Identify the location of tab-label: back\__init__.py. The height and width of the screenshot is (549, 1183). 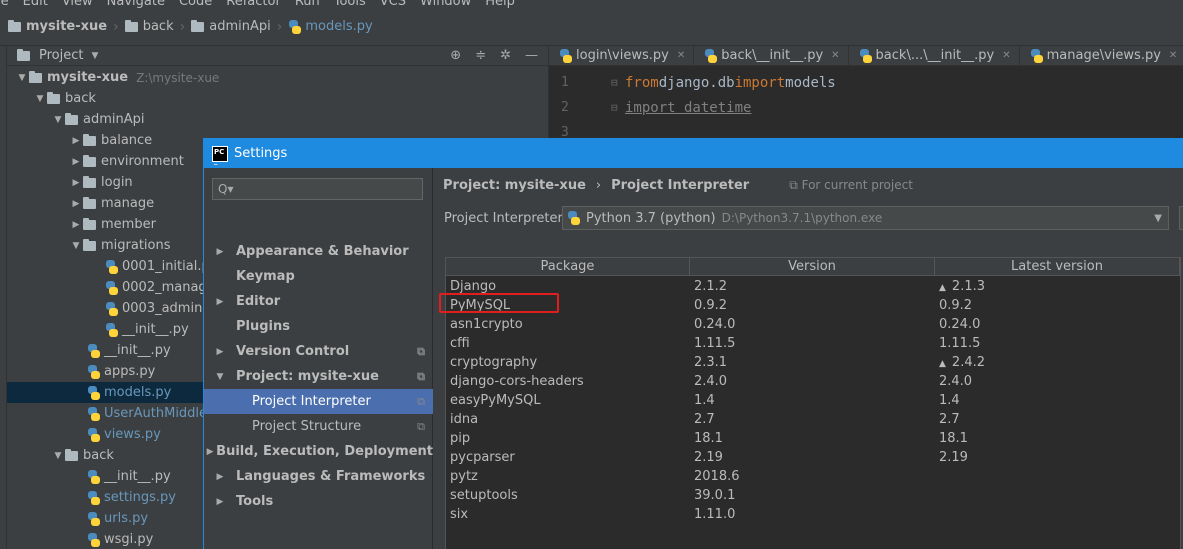
(772, 55).